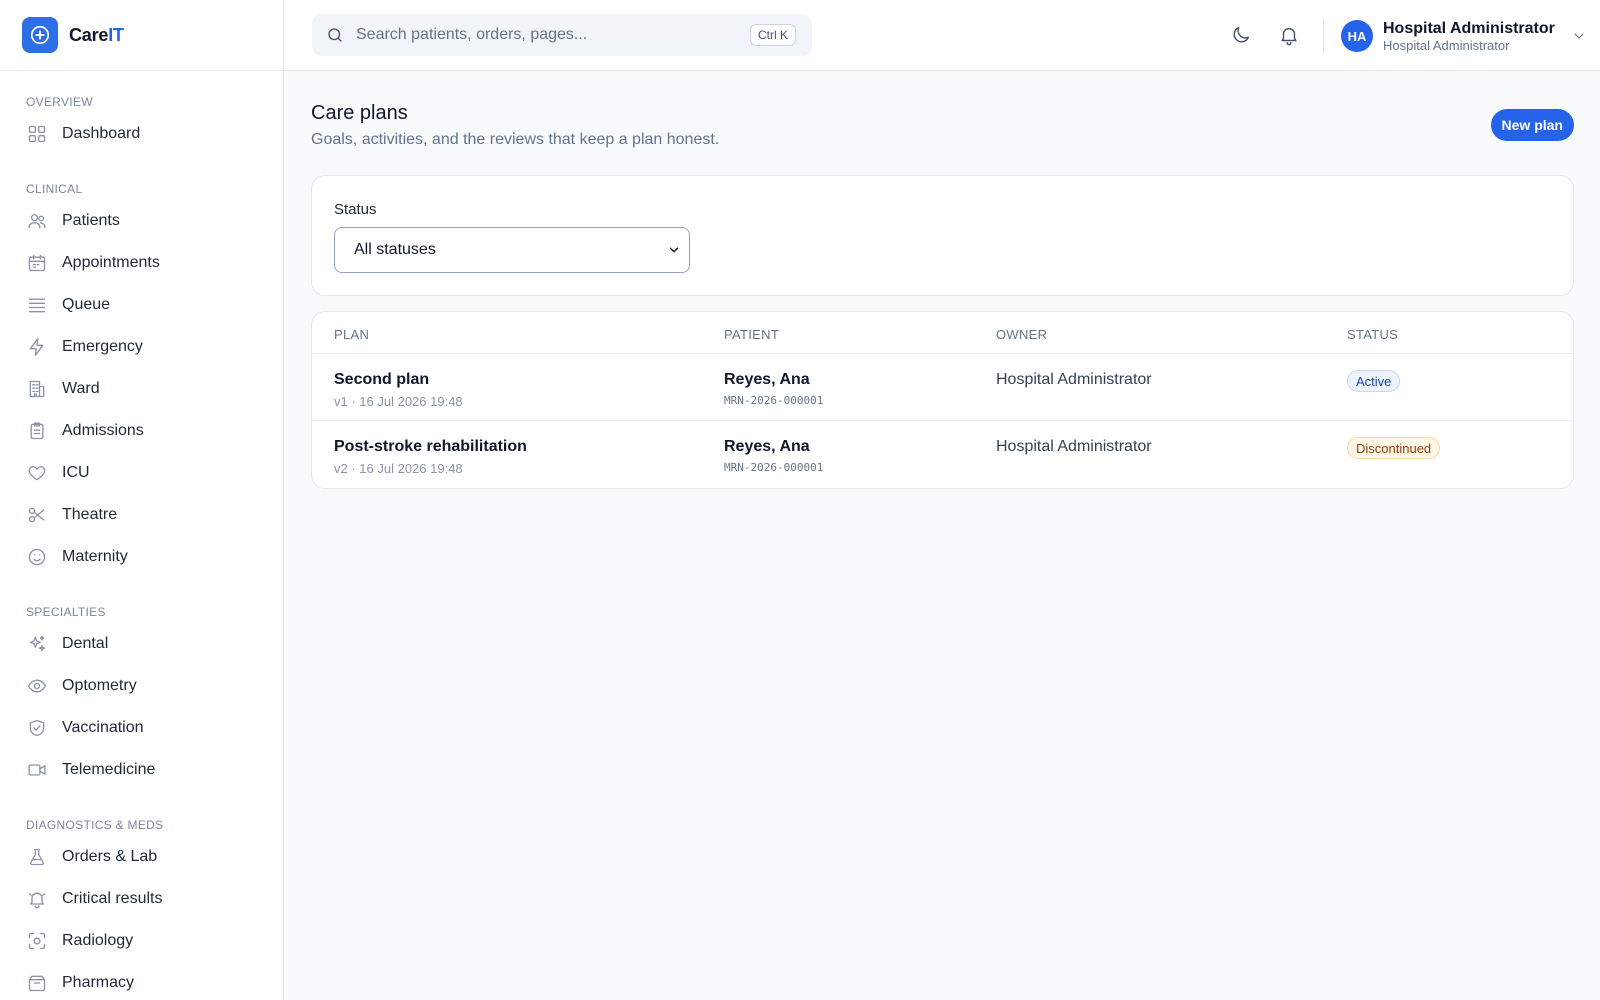  Describe the element at coordinates (141, 221) in the screenshot. I see `sidebar-item-patients: Patients` at that location.